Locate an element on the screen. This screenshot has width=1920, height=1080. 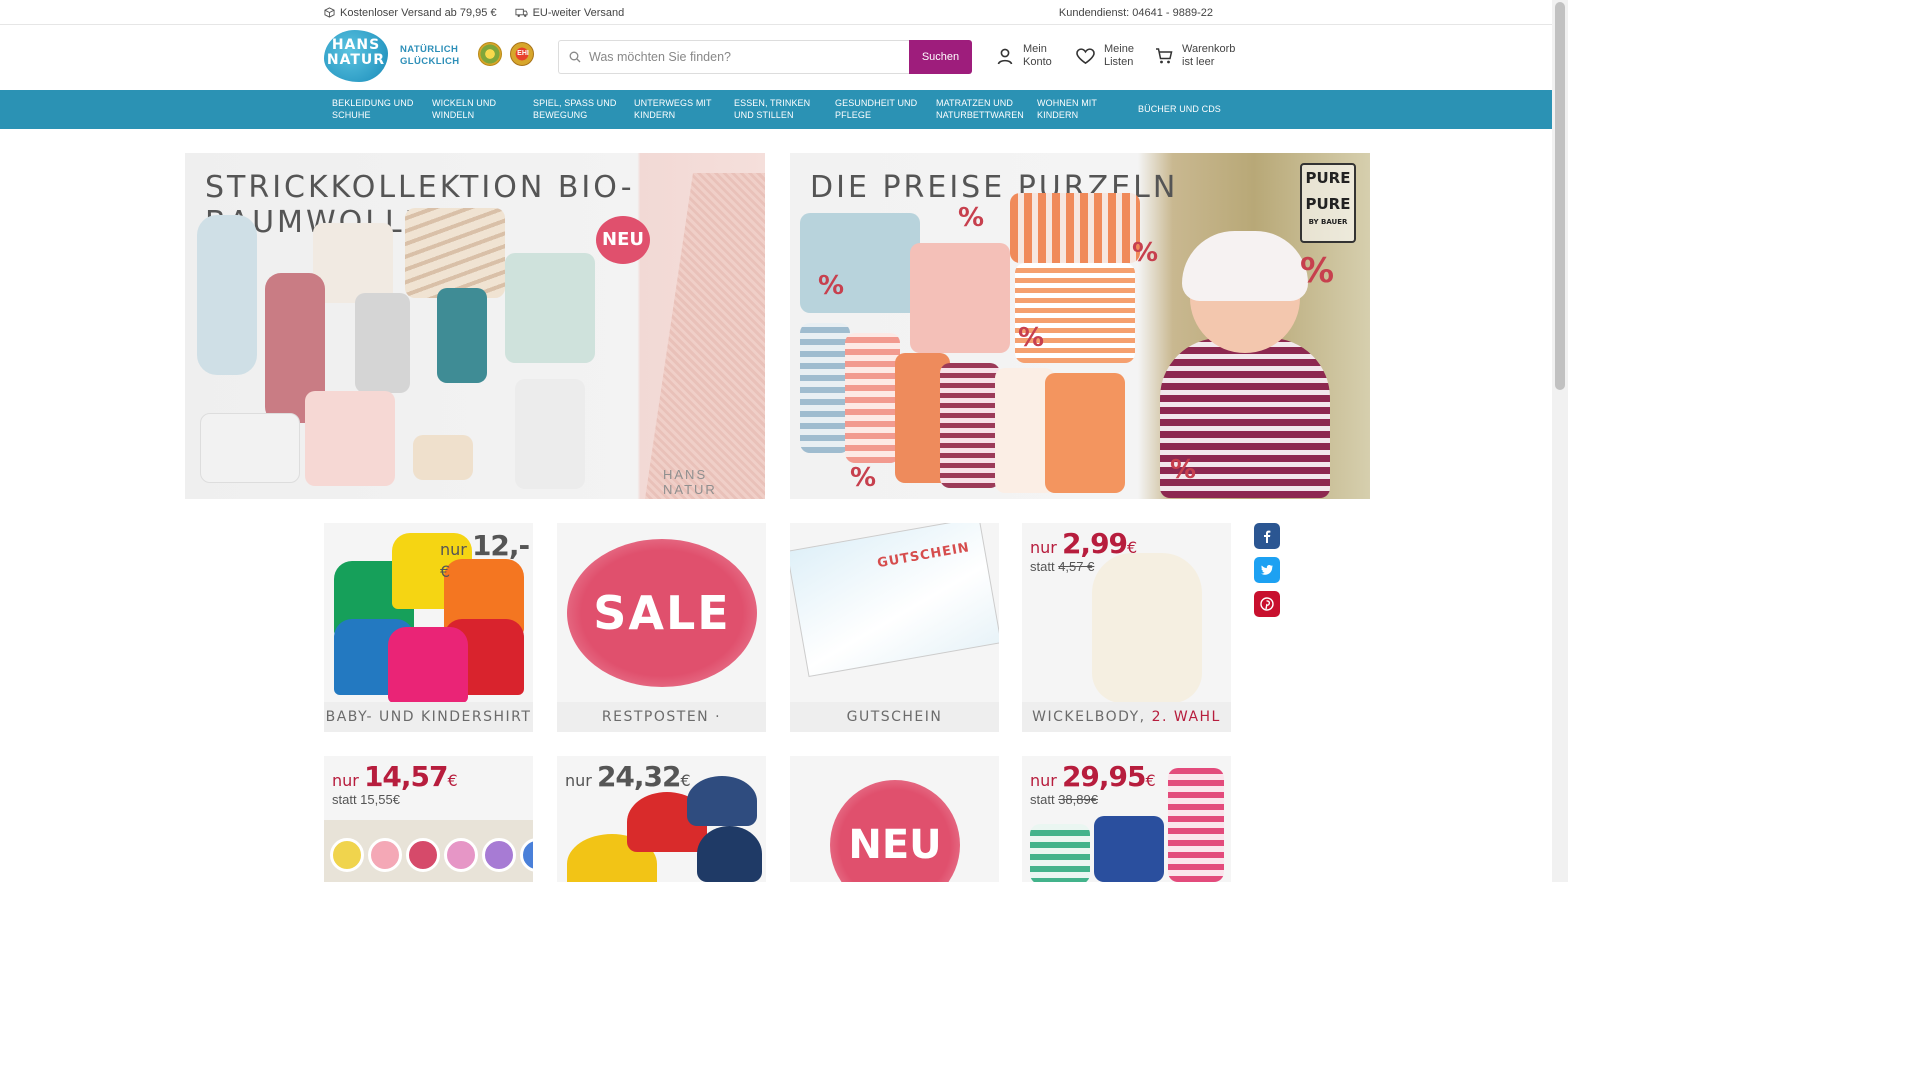
scrollbar-thumb is located at coordinates (1560, 196).